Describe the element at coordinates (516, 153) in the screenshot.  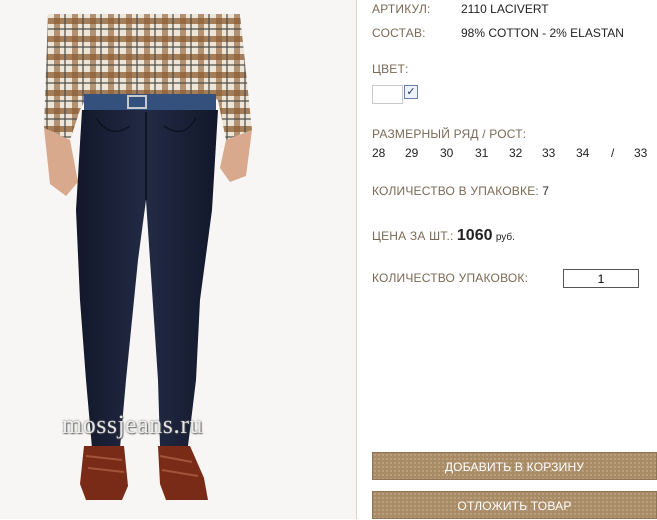
I see `size-item: 32` at that location.